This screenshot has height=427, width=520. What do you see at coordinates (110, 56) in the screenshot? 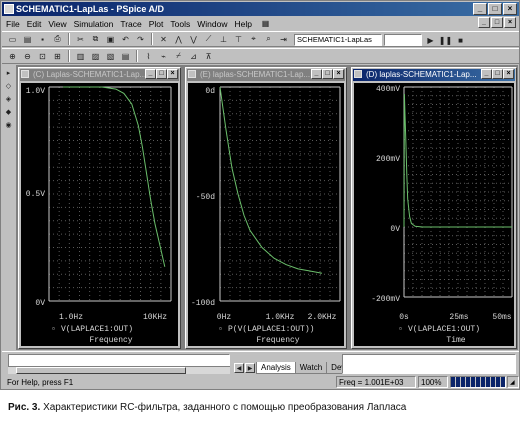
I see `performance-icon: ▧` at bounding box center [110, 56].